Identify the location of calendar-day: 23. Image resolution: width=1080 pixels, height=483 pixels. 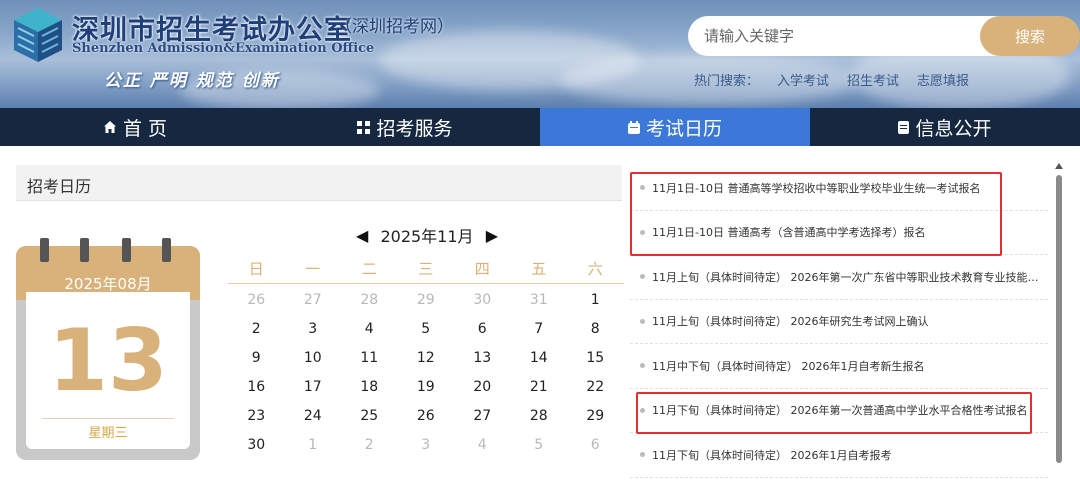
(256, 416).